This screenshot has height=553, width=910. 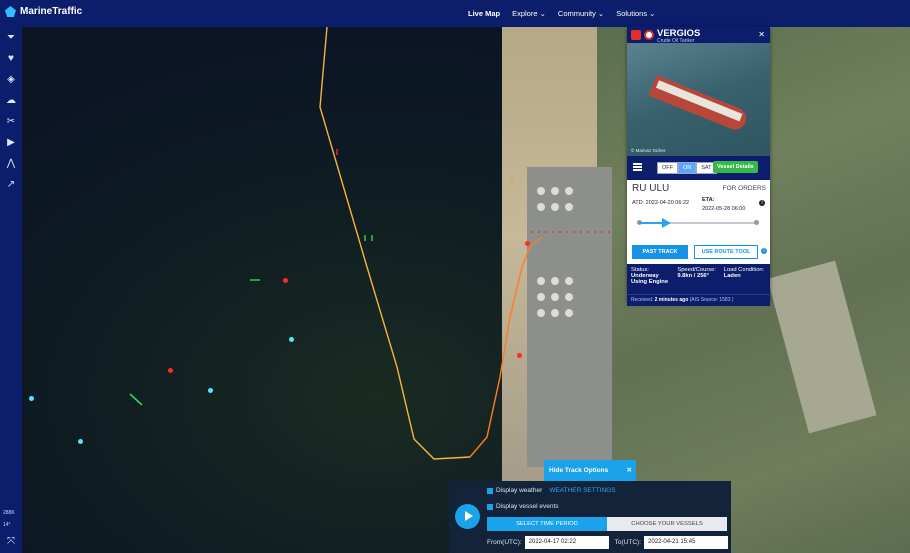 I want to click on destination-dot, so click(x=756, y=222).